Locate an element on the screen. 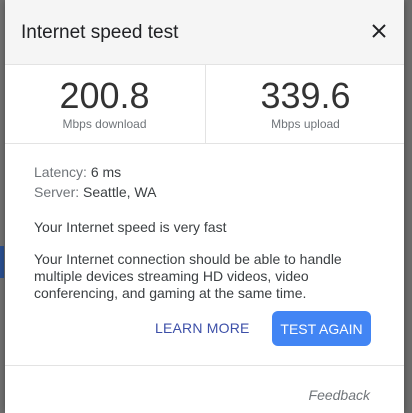  feedback-link: Feedback is located at coordinates (339, 395).